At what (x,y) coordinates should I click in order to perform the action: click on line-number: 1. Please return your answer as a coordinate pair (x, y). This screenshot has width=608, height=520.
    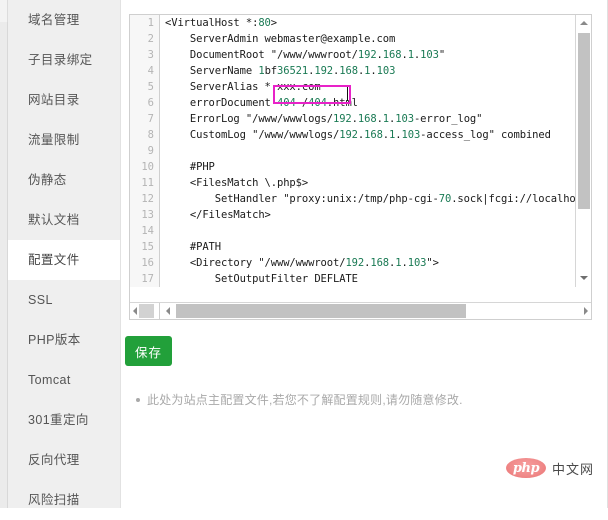
    Looking at the image, I should click on (150, 23).